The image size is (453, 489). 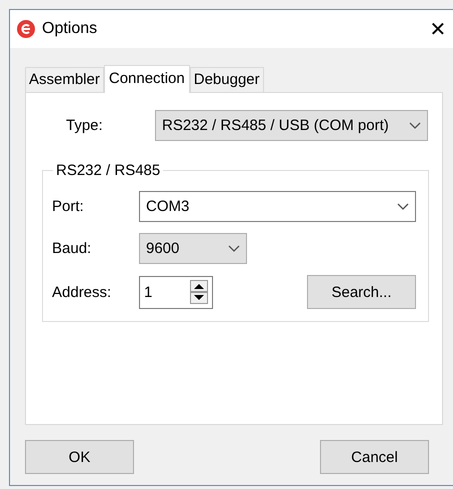 I want to click on app-logo-icon, so click(x=26, y=29).